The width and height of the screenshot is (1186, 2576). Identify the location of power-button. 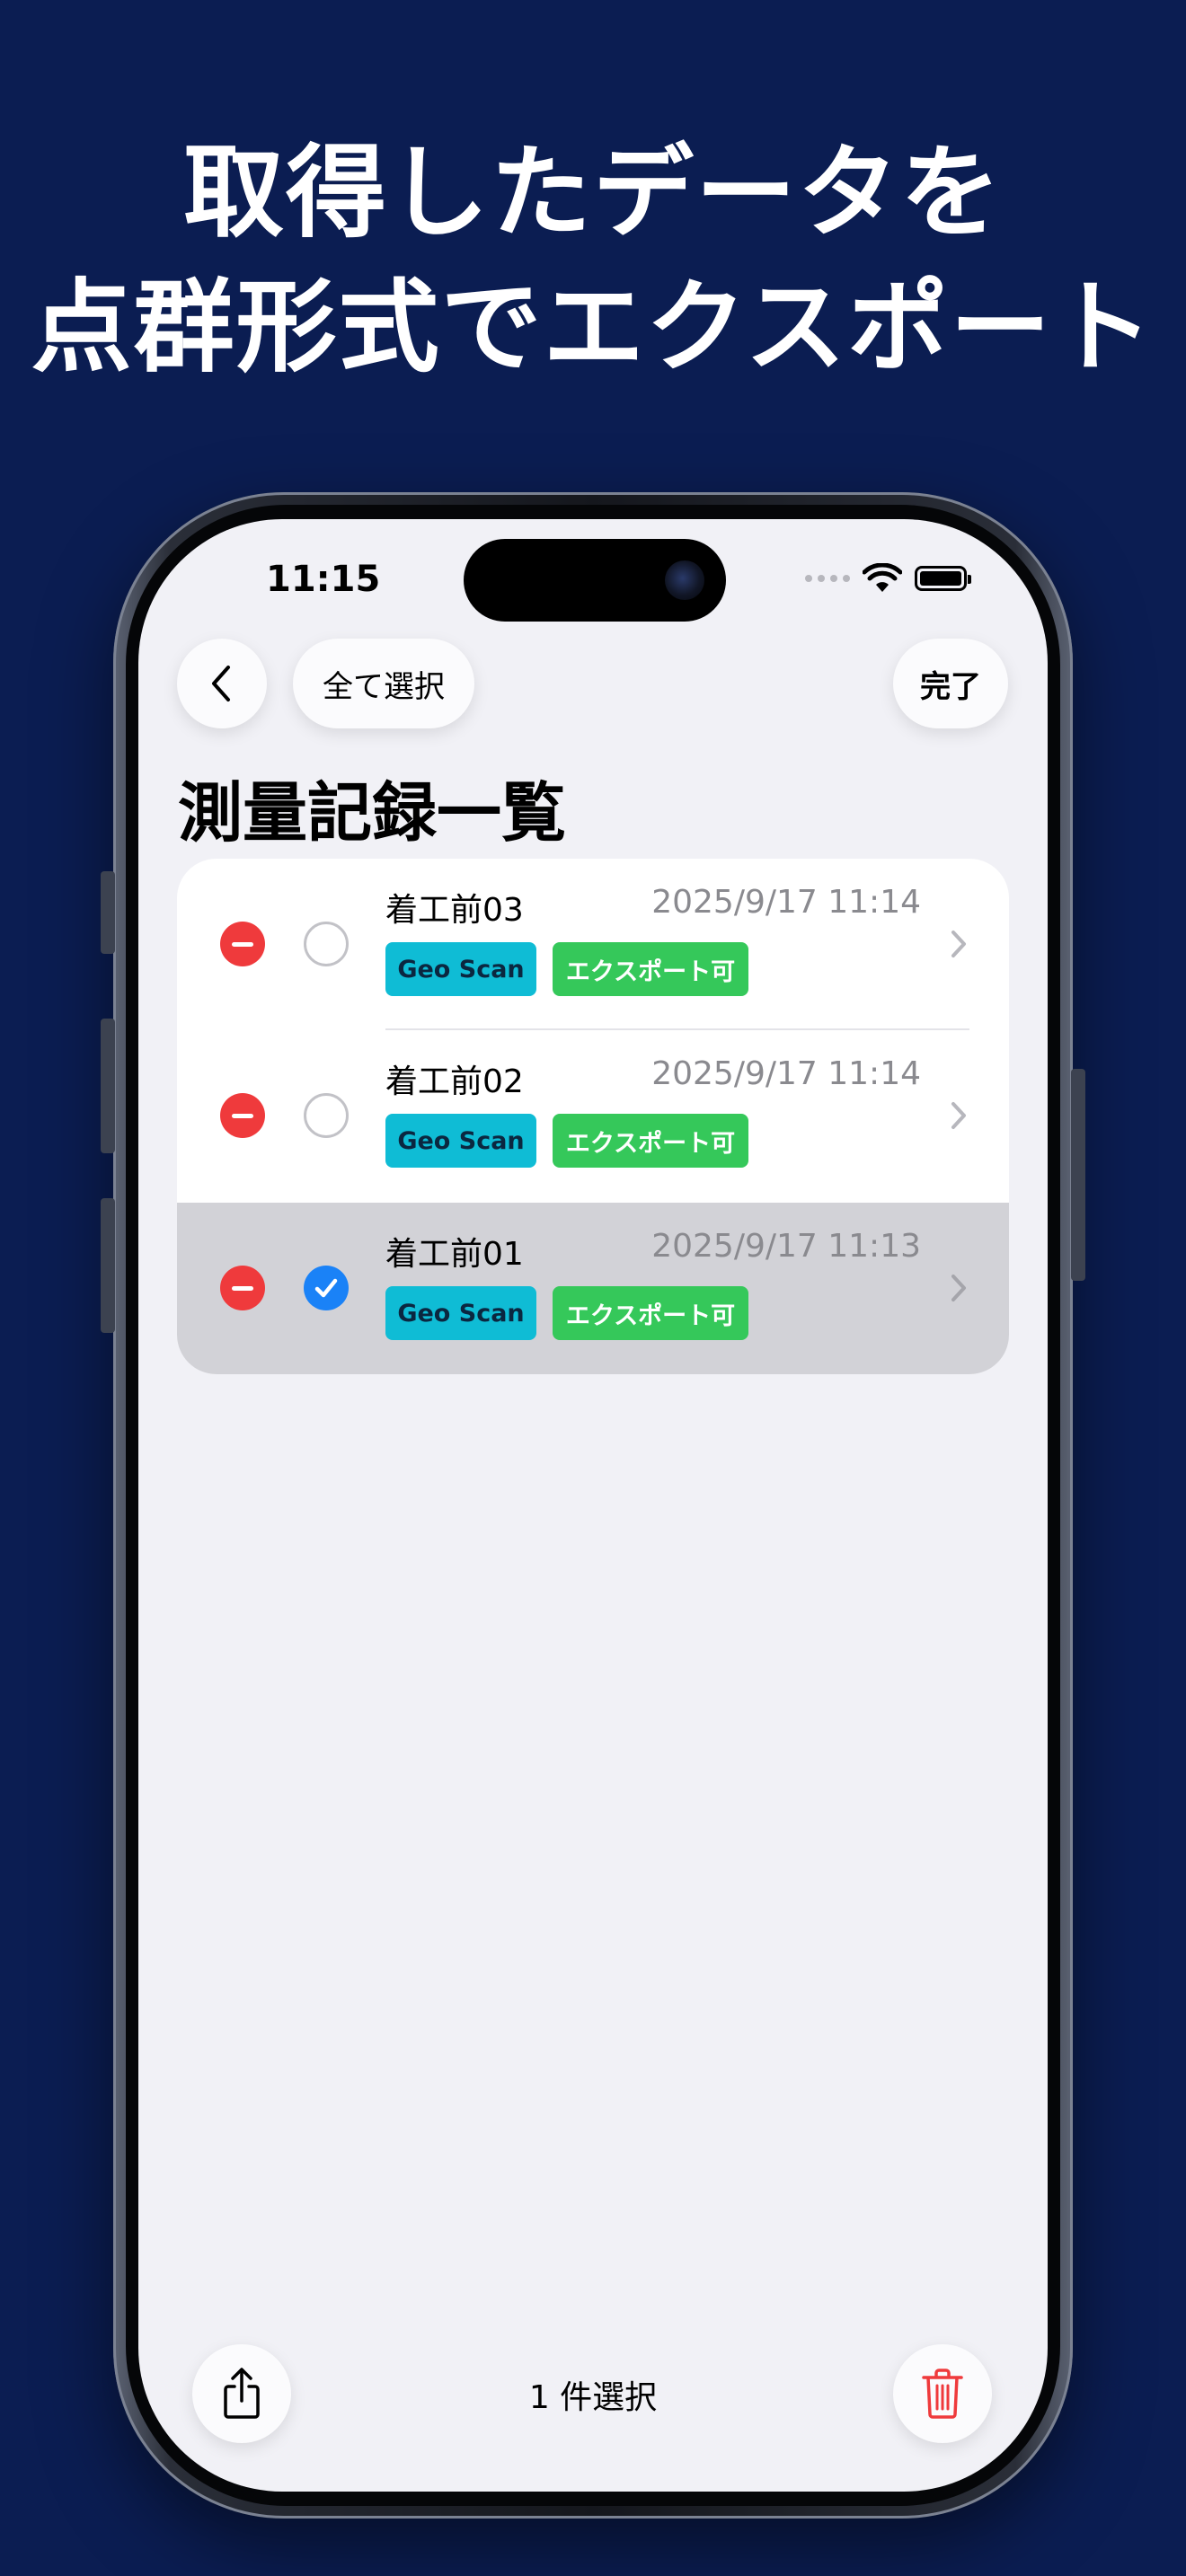
(1078, 1175).